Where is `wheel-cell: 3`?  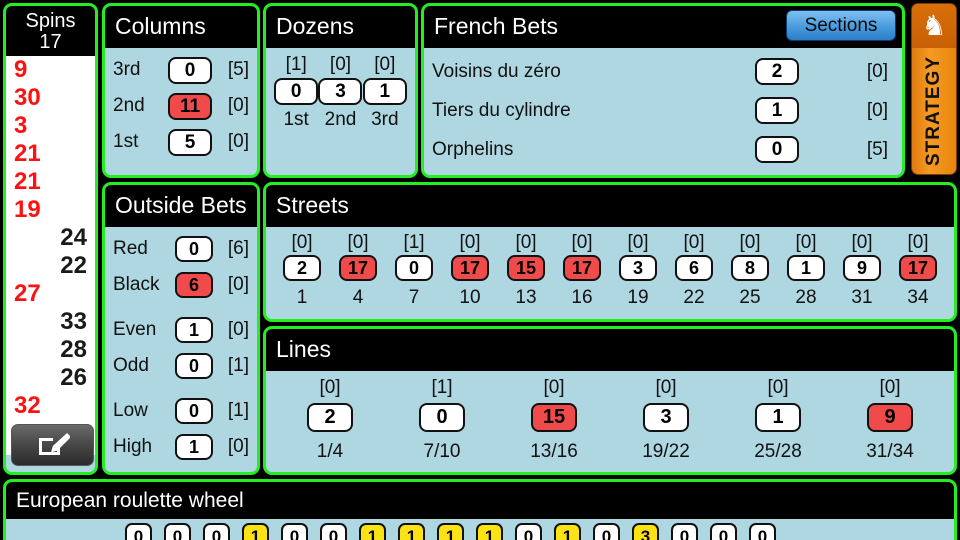
wheel-cell: 3 is located at coordinates (645, 531).